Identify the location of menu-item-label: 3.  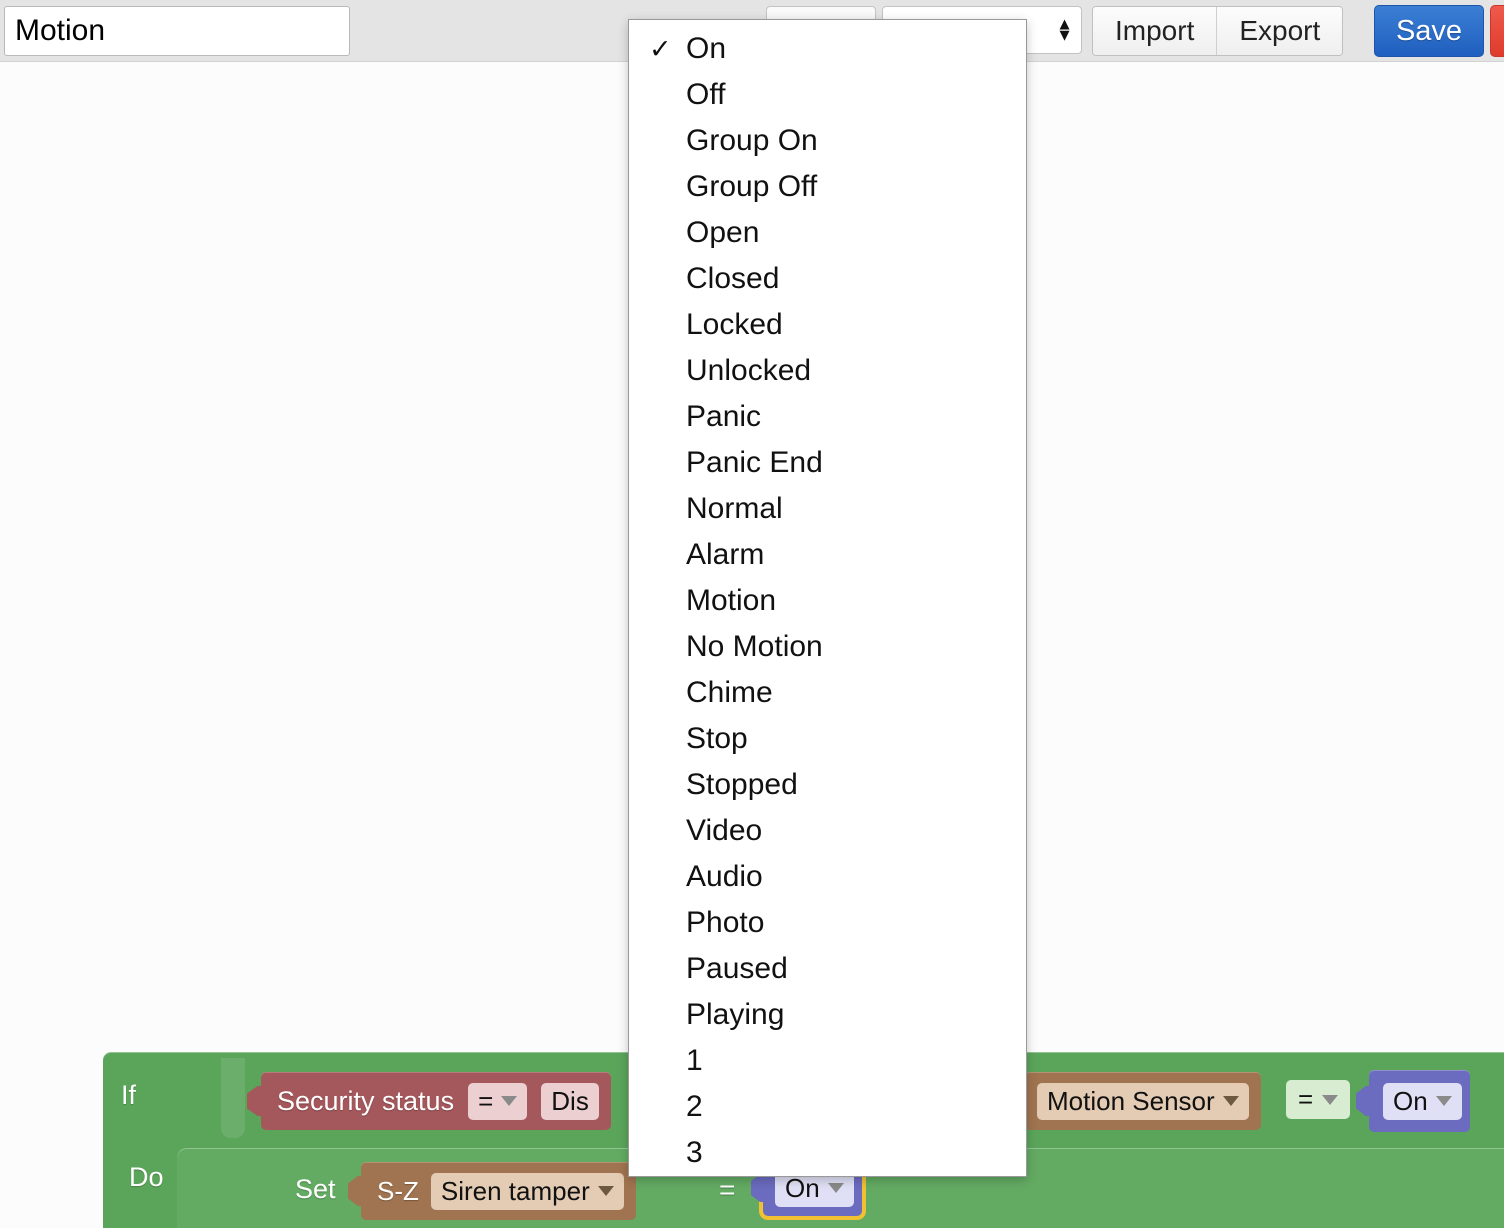
(694, 1152).